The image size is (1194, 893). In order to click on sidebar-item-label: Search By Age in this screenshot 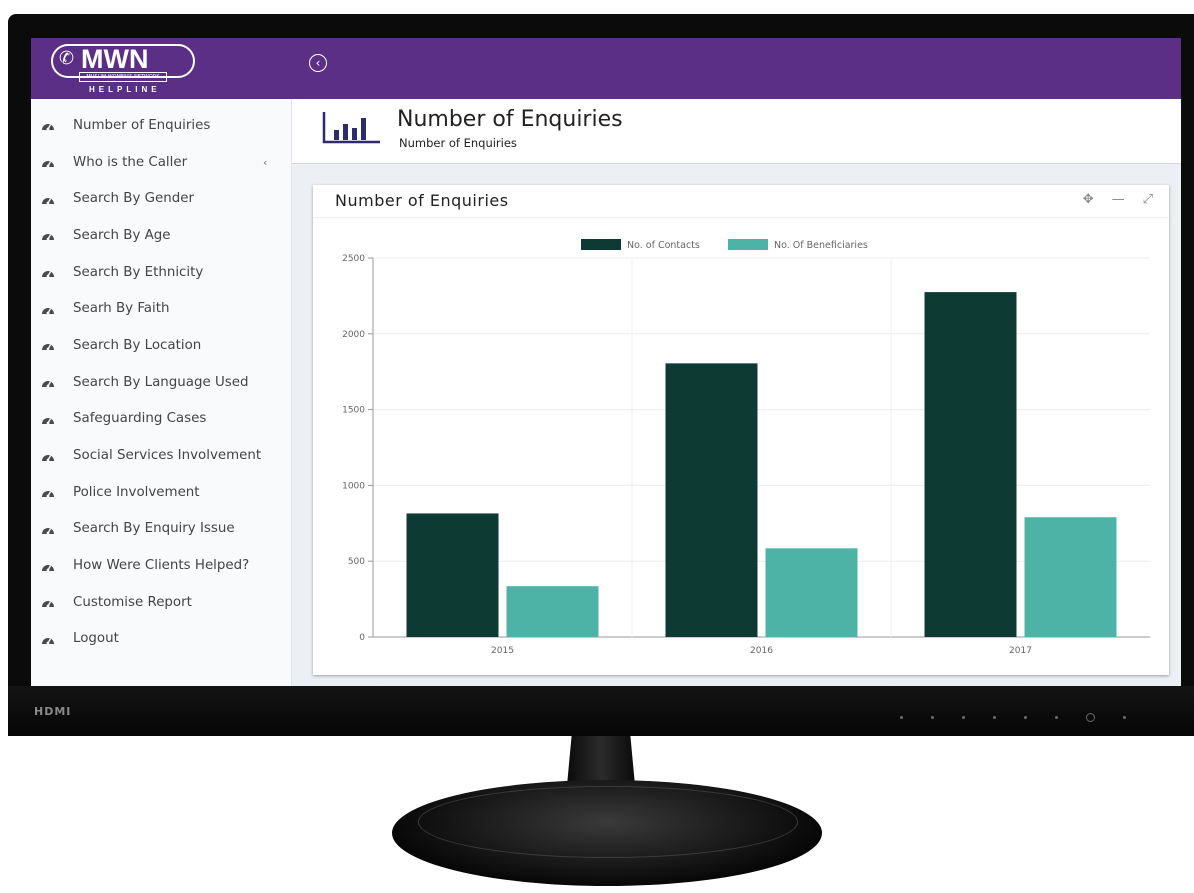, I will do `click(122, 235)`.